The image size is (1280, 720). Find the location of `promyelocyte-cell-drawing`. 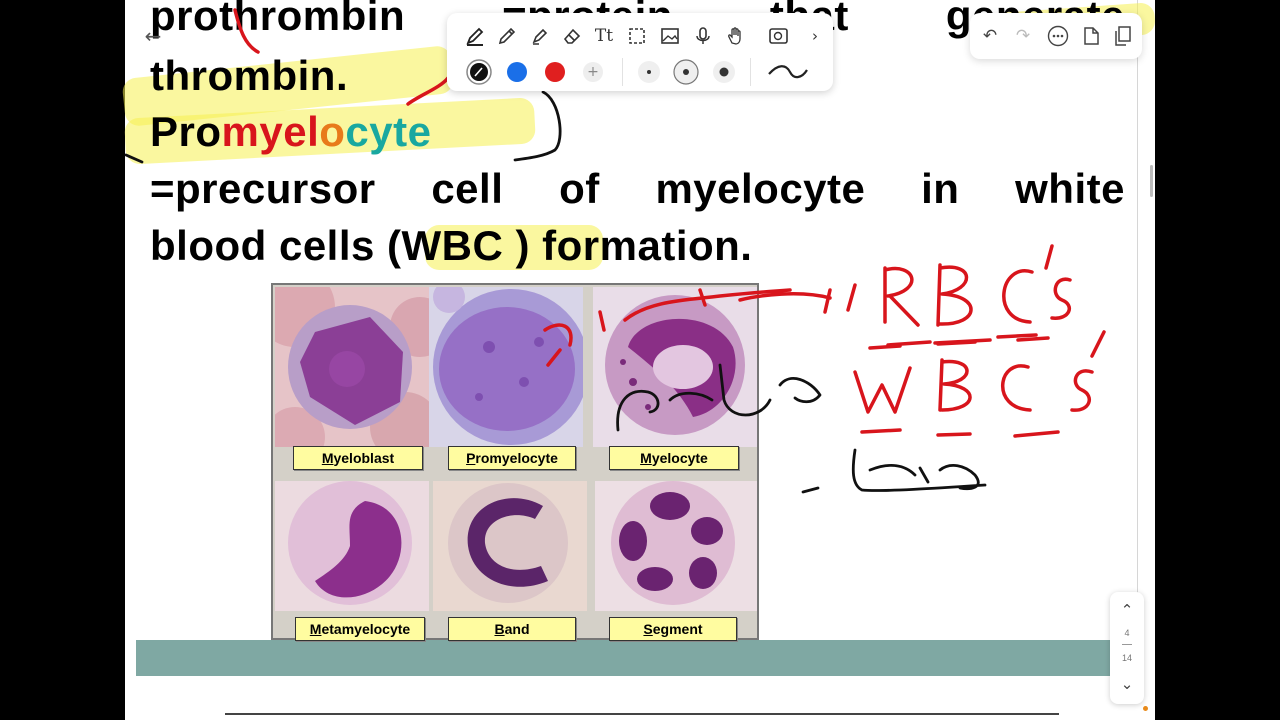

promyelocyte-cell-drawing is located at coordinates (508, 366).